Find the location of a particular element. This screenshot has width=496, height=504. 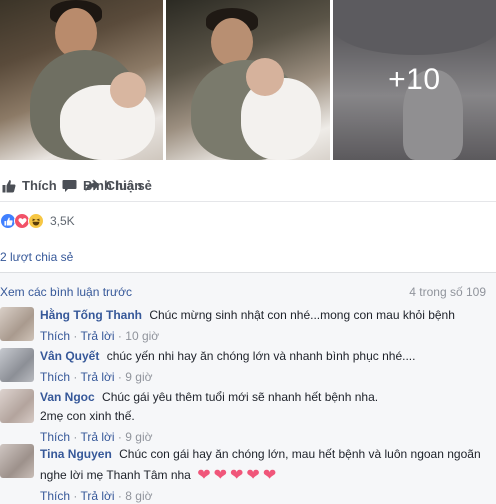

comment-button: Bình luận is located at coordinates (279, 185).